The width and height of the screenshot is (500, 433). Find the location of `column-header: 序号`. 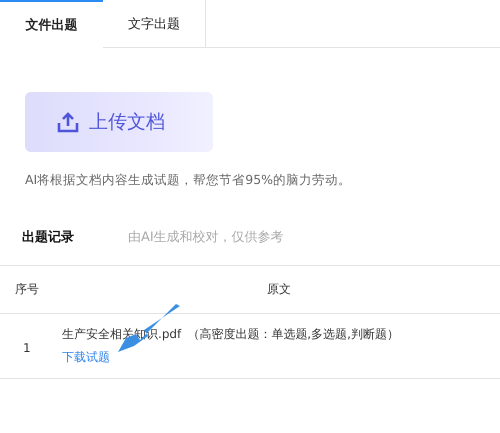

column-header: 序号 is located at coordinates (27, 289).